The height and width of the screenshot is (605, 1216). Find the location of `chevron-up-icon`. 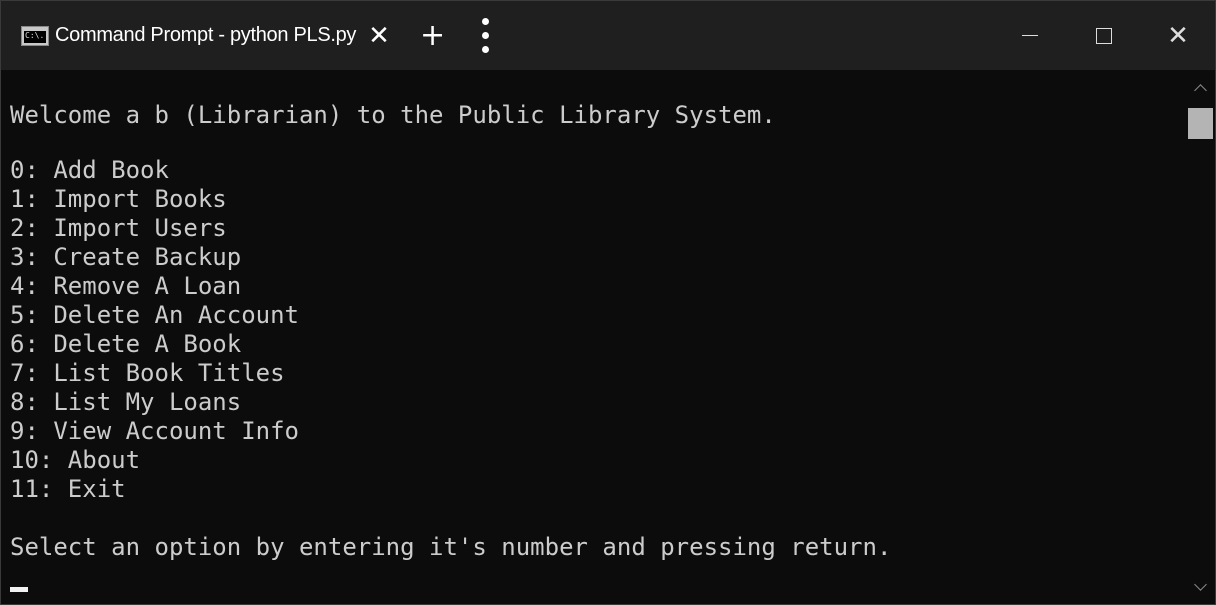

chevron-up-icon is located at coordinates (1200, 90).